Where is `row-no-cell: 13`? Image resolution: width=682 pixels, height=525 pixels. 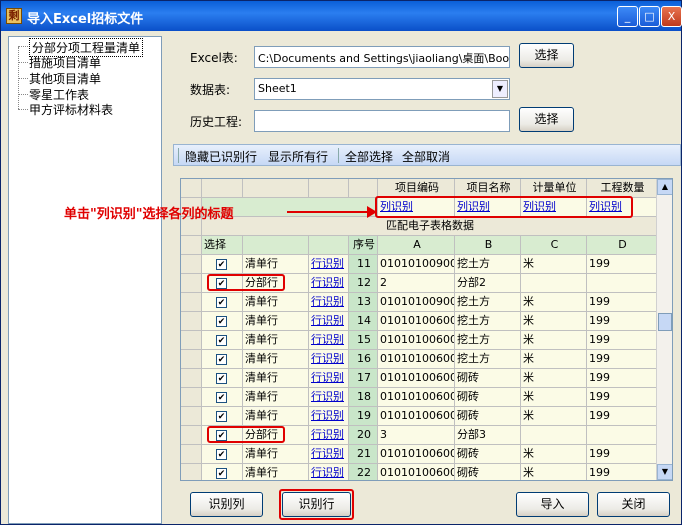 row-no-cell: 13 is located at coordinates (363, 302).